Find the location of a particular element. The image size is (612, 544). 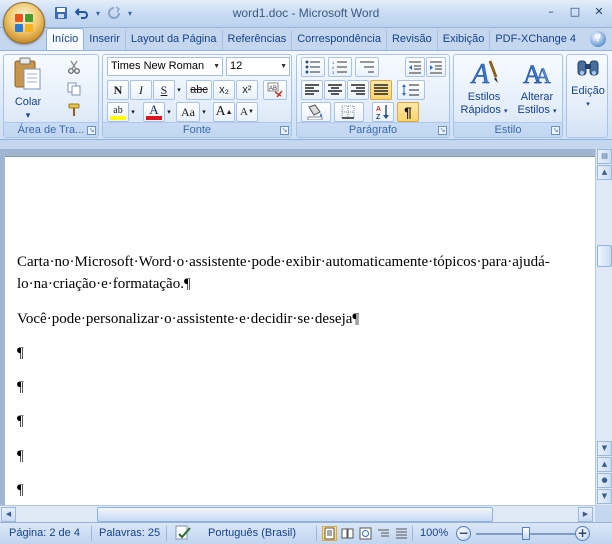

zoom-in-button: + is located at coordinates (582, 533).